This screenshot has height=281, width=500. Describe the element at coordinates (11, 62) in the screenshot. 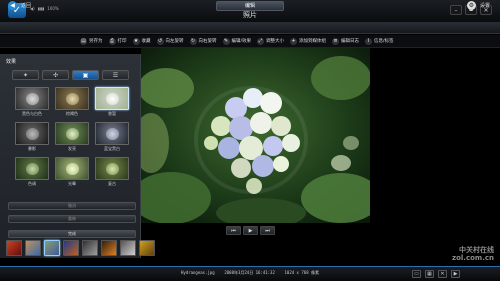

I see `panel-title: 效果` at that location.